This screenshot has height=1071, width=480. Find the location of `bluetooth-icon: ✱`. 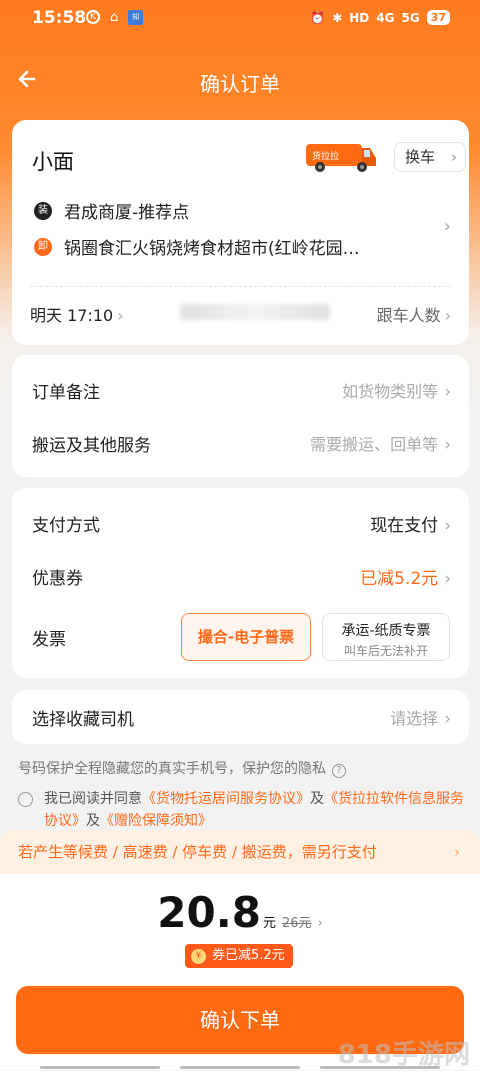

bluetooth-icon: ✱ is located at coordinates (337, 17).